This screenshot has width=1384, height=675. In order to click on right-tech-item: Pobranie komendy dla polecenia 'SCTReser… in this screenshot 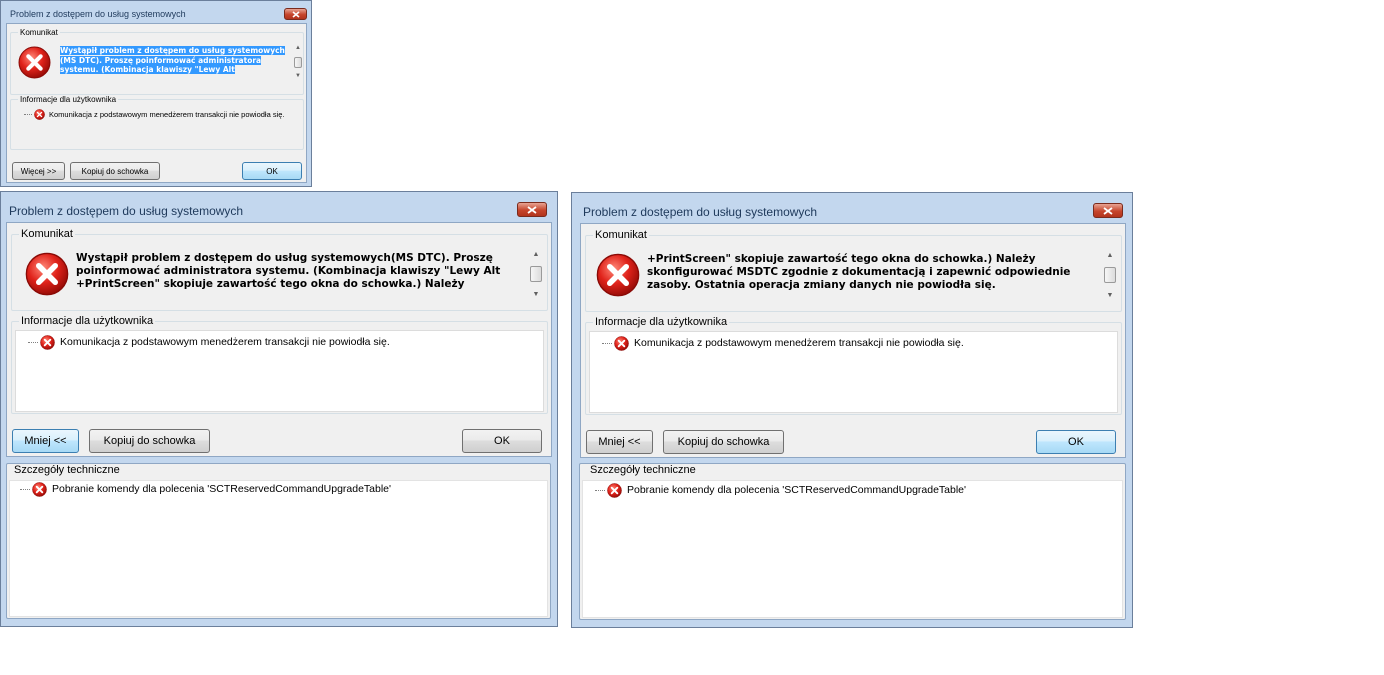, I will do `click(780, 490)`.